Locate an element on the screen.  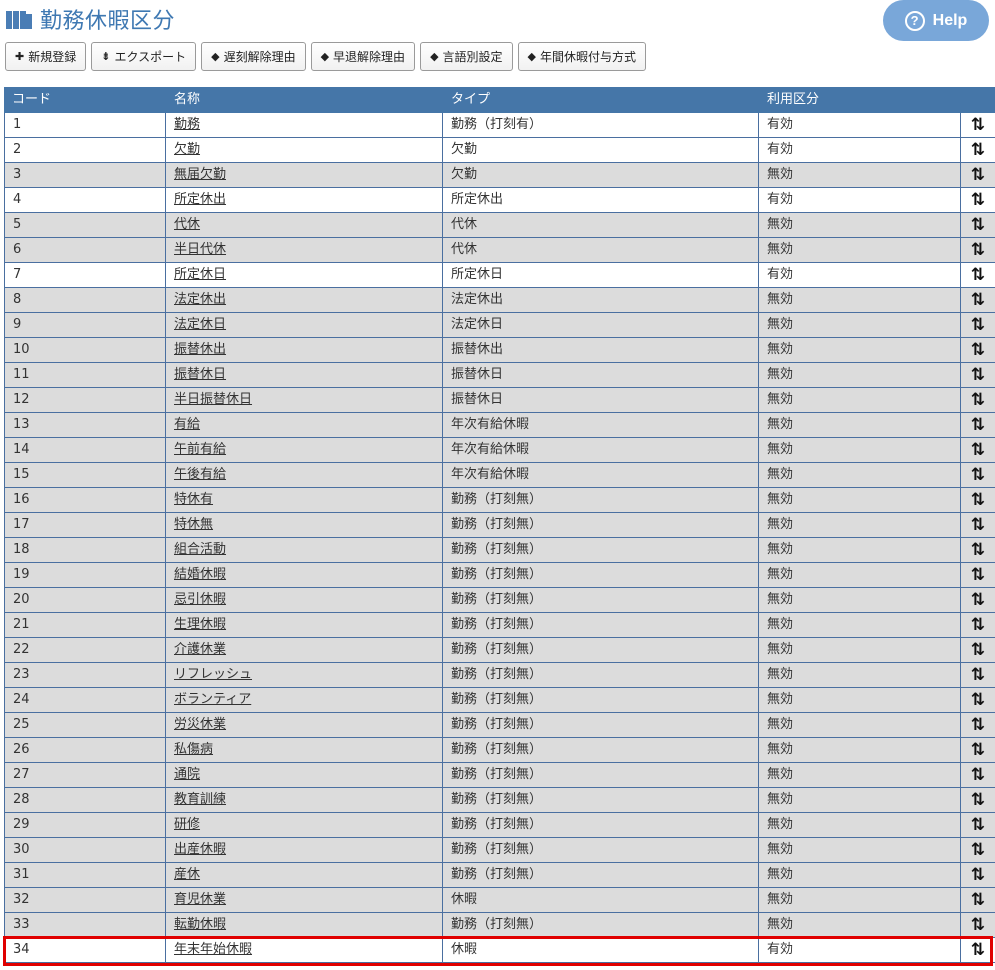
name-link: 教育訓練 is located at coordinates (200, 799).